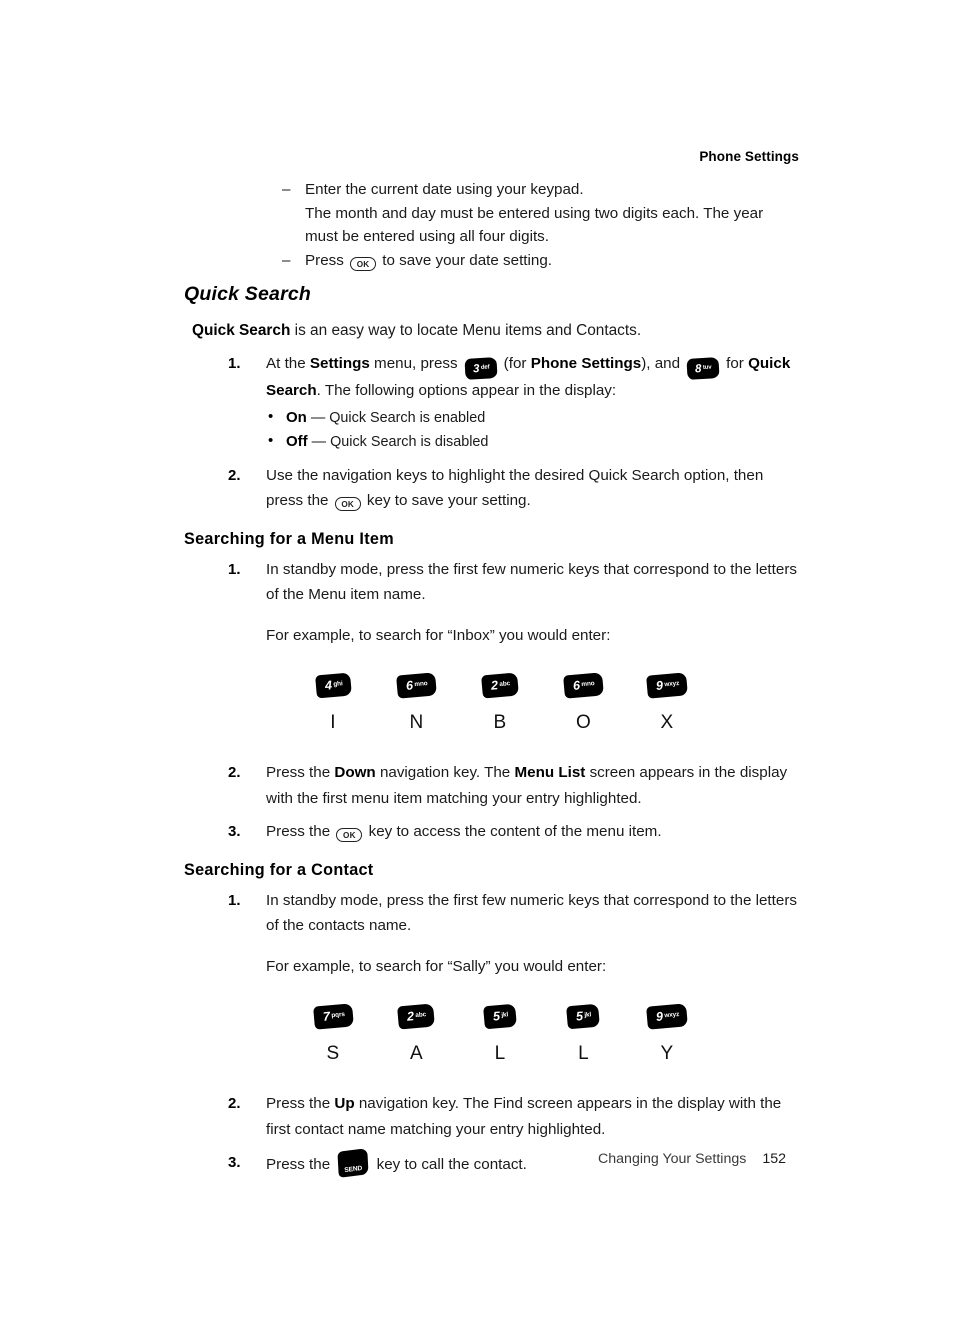 The height and width of the screenshot is (1319, 954). I want to click on step1-t3: (for, so click(515, 363).